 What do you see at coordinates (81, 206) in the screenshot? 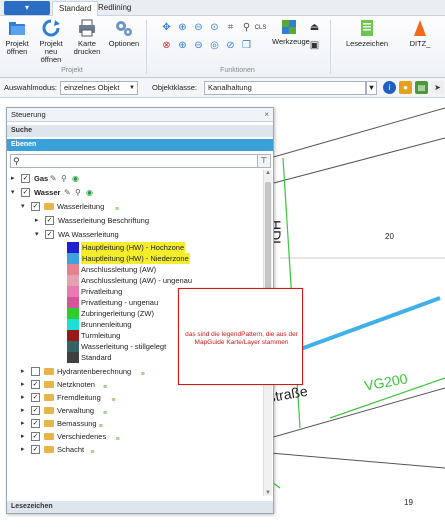
I see `layer-label: Wasserleitung` at bounding box center [81, 206].